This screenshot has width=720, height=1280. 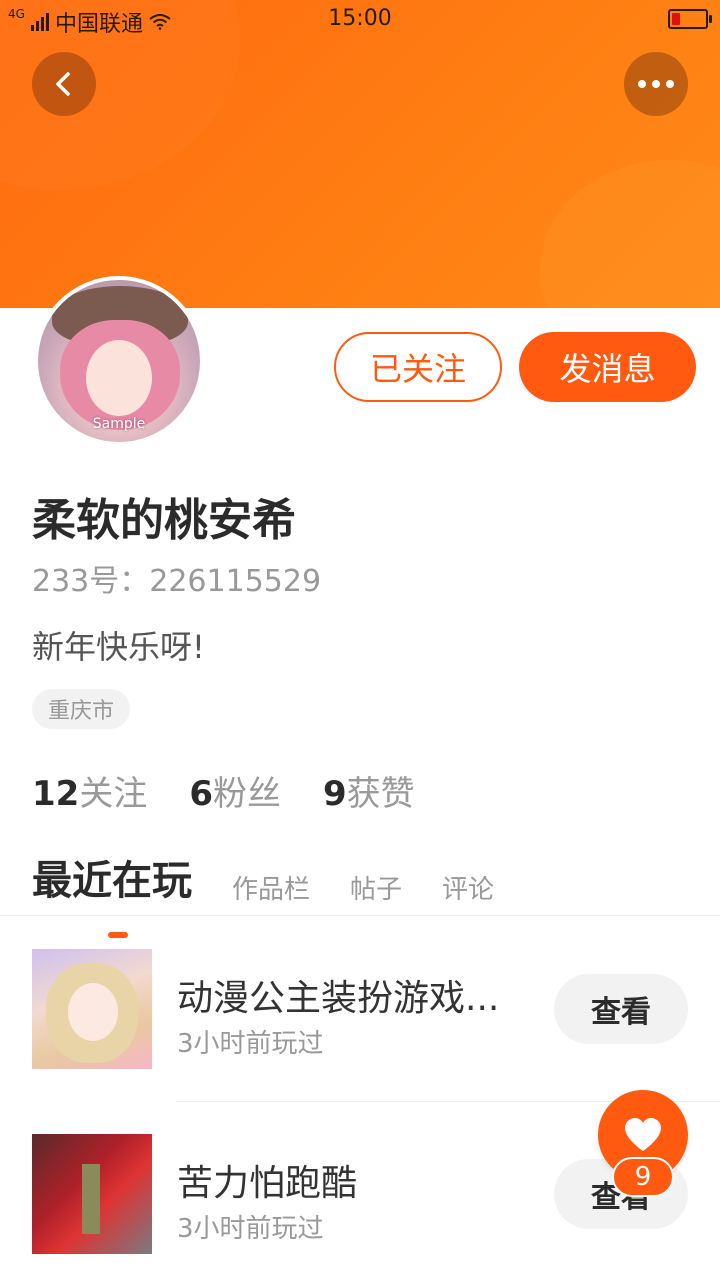 I want to click on back-button, so click(x=64, y=84).